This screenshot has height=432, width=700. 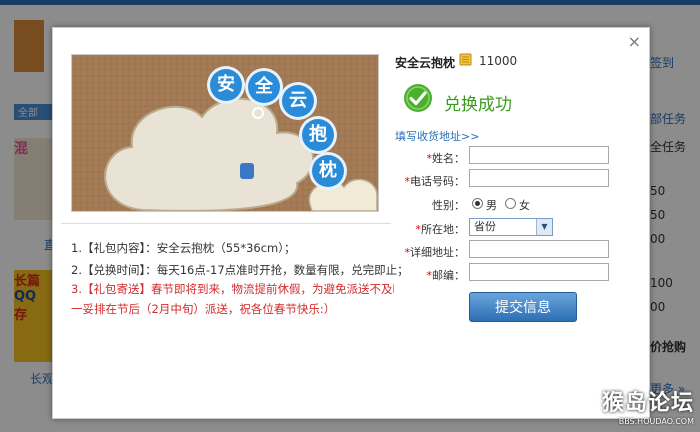 What do you see at coordinates (240, 270) in the screenshot?
I see `info-line-2: 2.【兑换时间】：每天16点-17点准时开抢，数量有限，兑完即止；` at bounding box center [240, 270].